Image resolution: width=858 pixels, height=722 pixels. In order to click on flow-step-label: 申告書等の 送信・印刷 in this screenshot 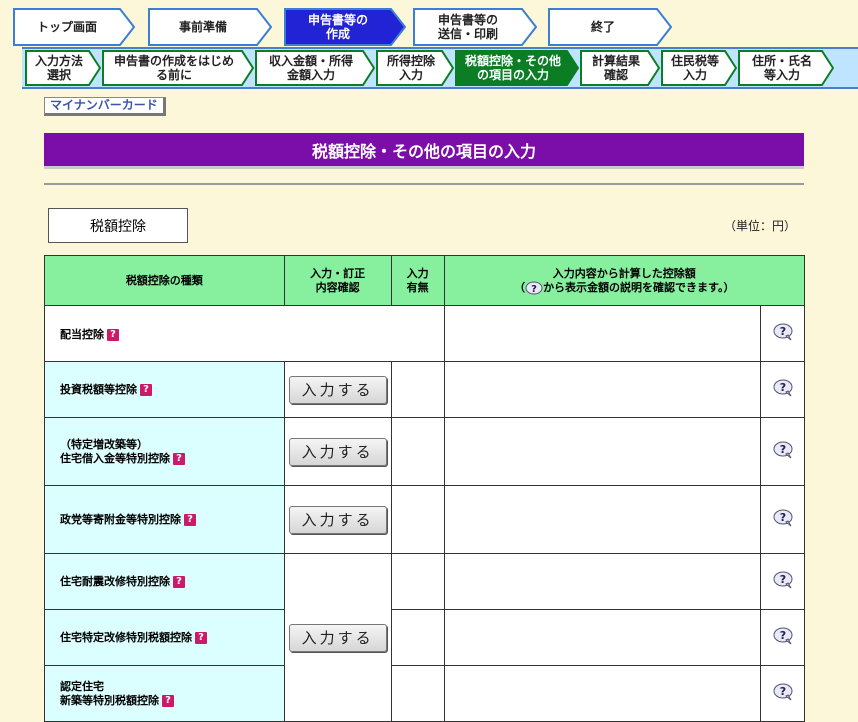, I will do `click(467, 27)`.